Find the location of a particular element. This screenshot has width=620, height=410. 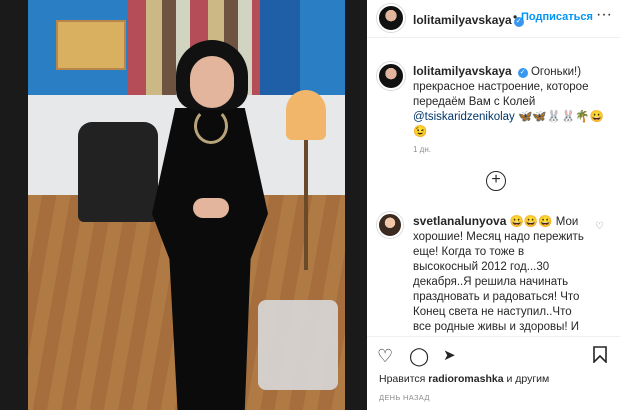

bag is located at coordinates (298, 345).